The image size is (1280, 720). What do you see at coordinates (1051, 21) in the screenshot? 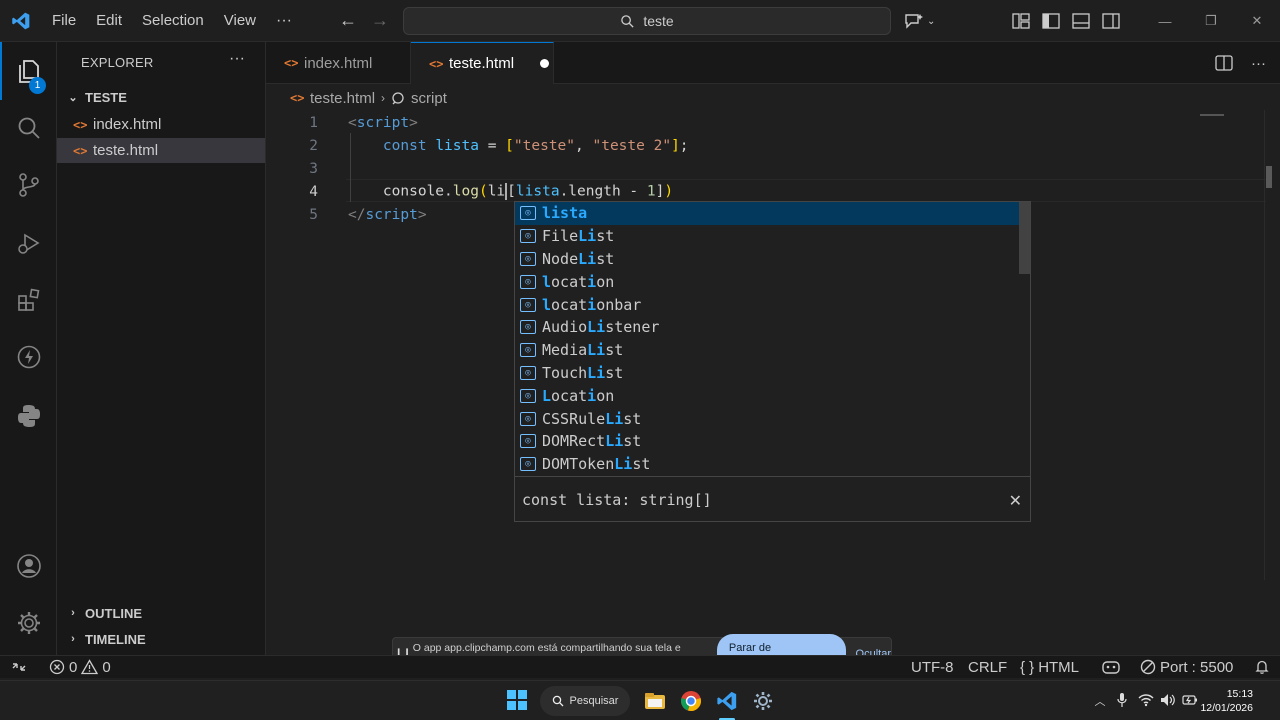
I see `toggle-primary-sidebar-icon` at bounding box center [1051, 21].